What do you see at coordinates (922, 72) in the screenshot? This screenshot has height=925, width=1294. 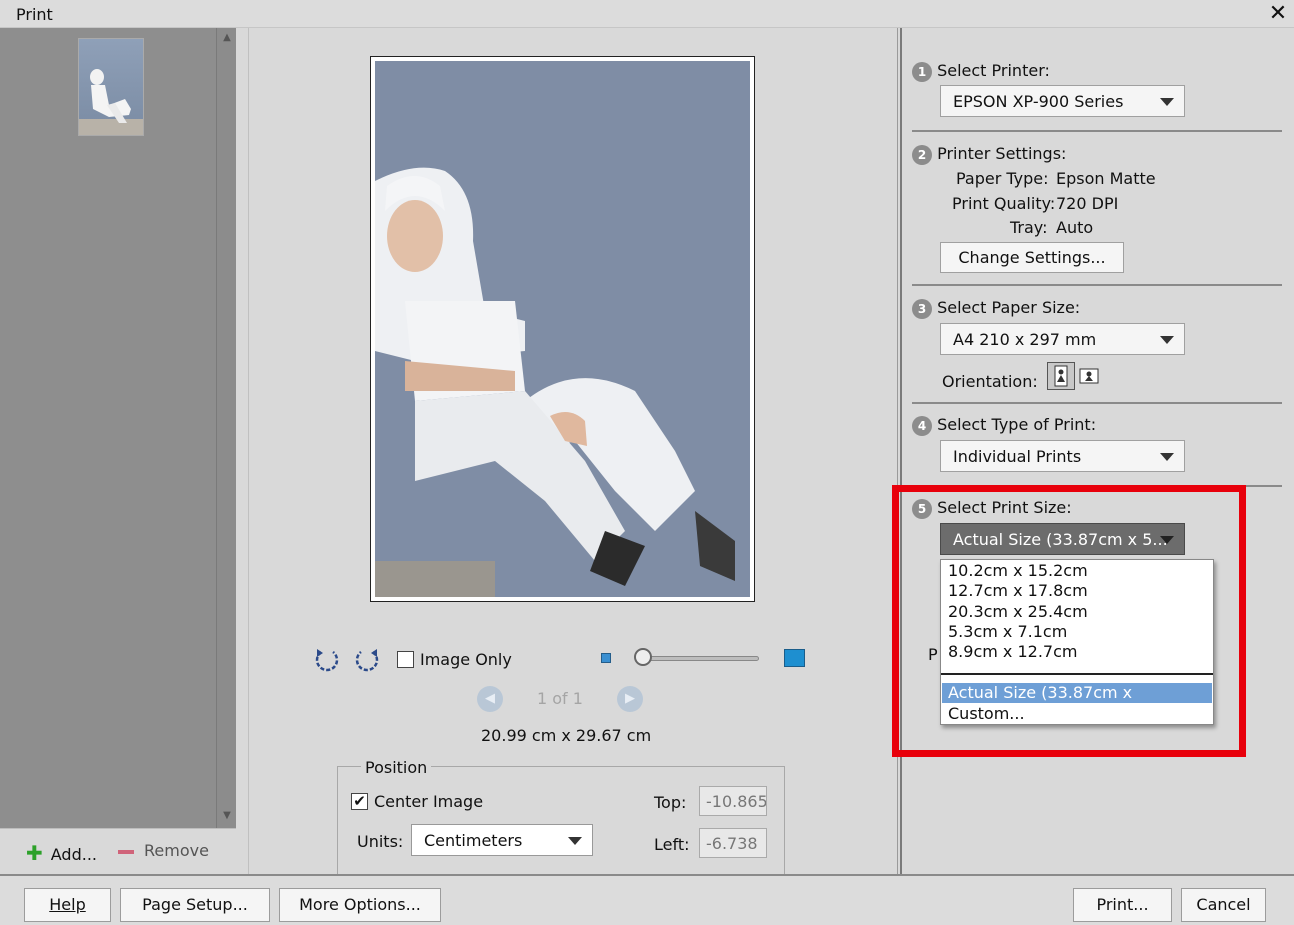 I see `step-1-icon: 1` at bounding box center [922, 72].